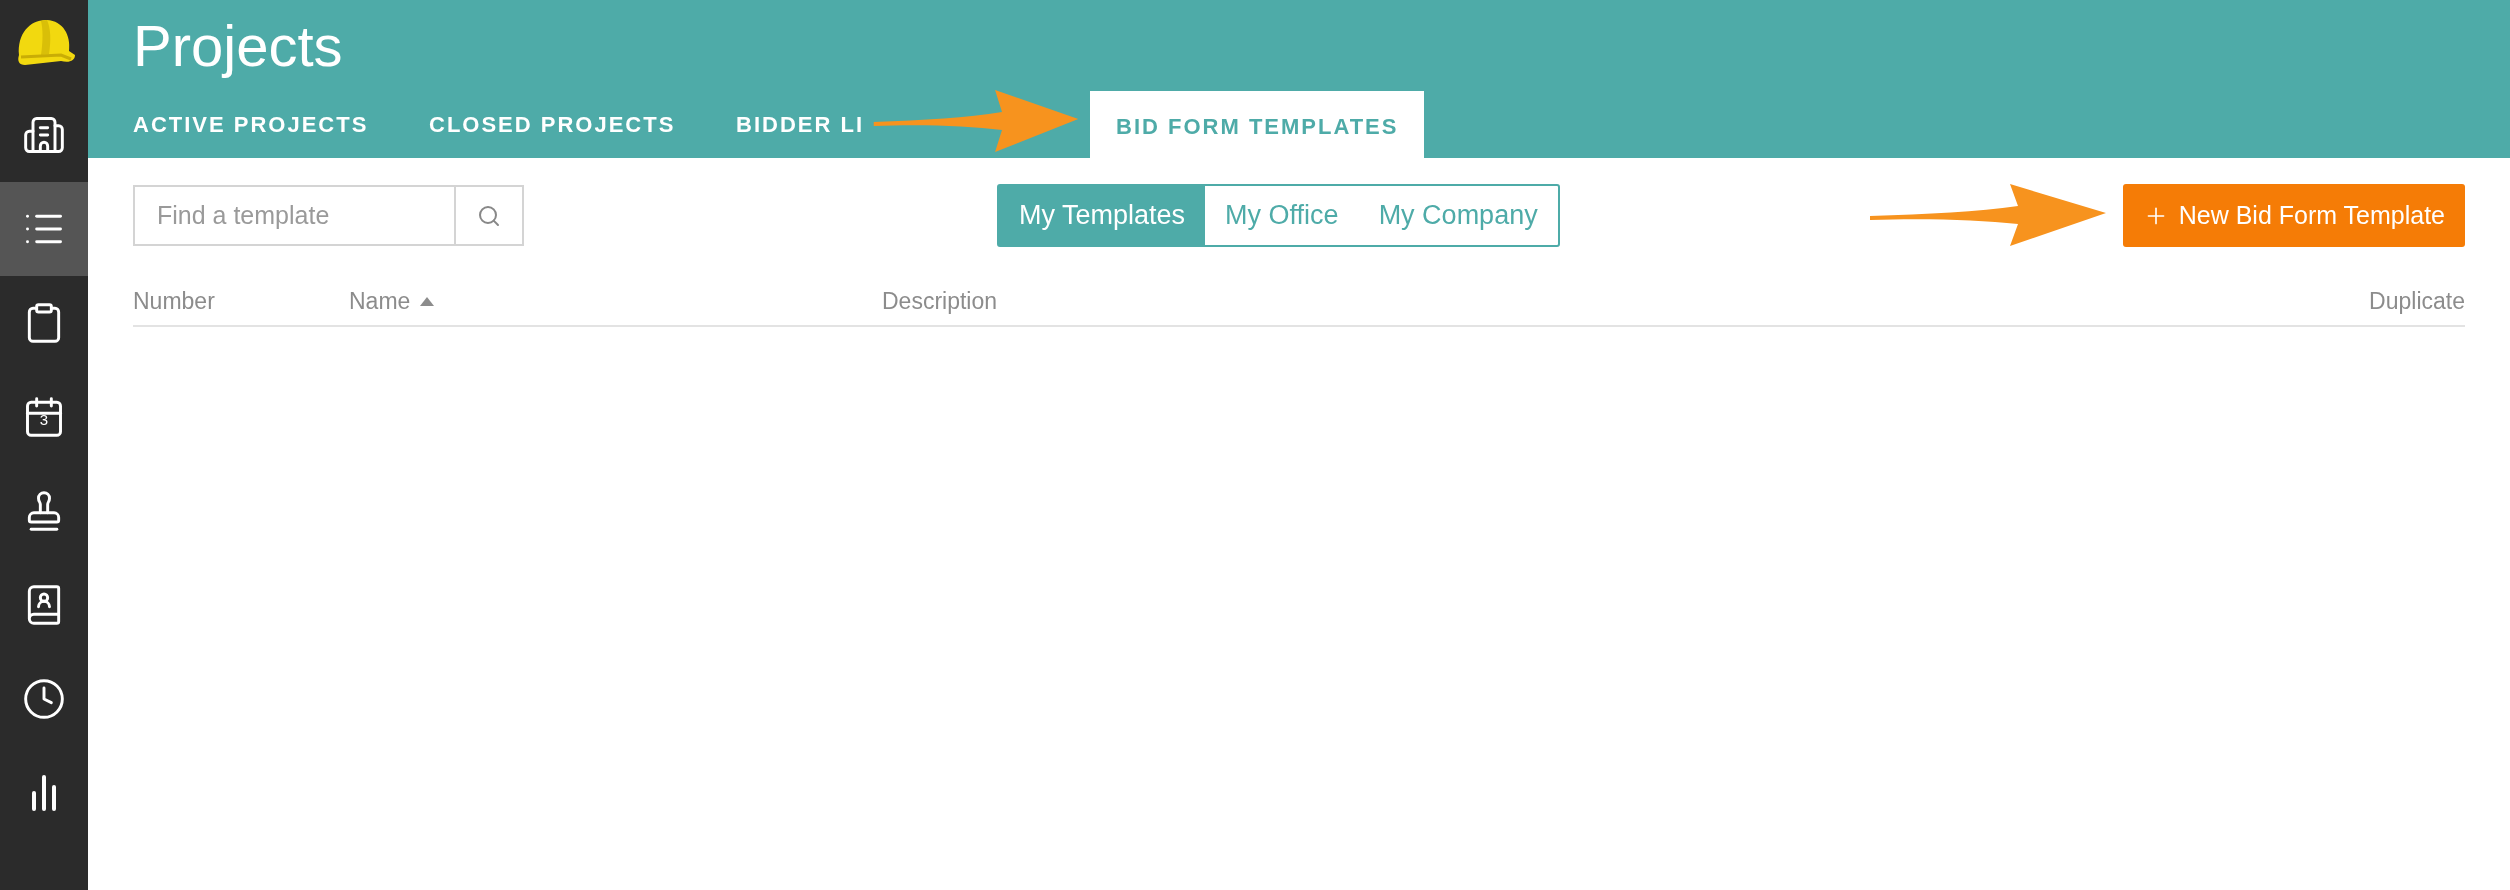 The height and width of the screenshot is (890, 2510). What do you see at coordinates (427, 301) in the screenshot?
I see `sort-icon` at bounding box center [427, 301].